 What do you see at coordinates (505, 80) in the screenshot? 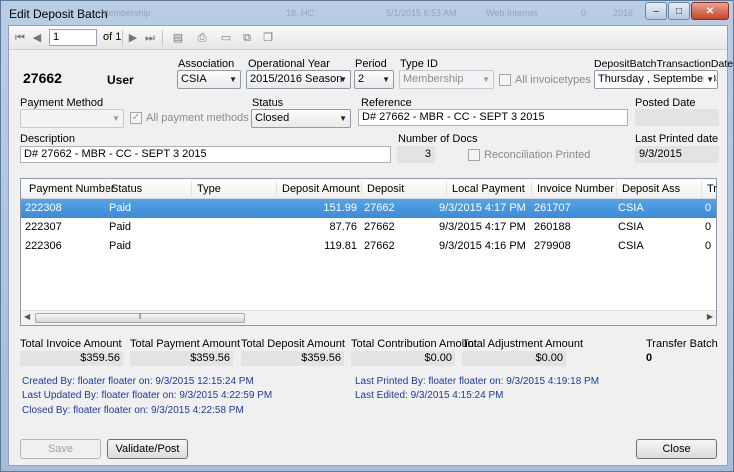
I see `all-invoicetypes-checkbox` at bounding box center [505, 80].